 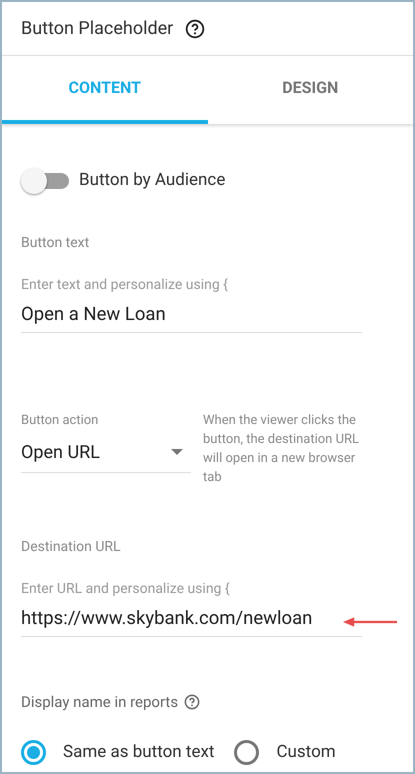 I want to click on input-field: Enter text and personalize using { Open a New Loan, so click(x=191, y=304).